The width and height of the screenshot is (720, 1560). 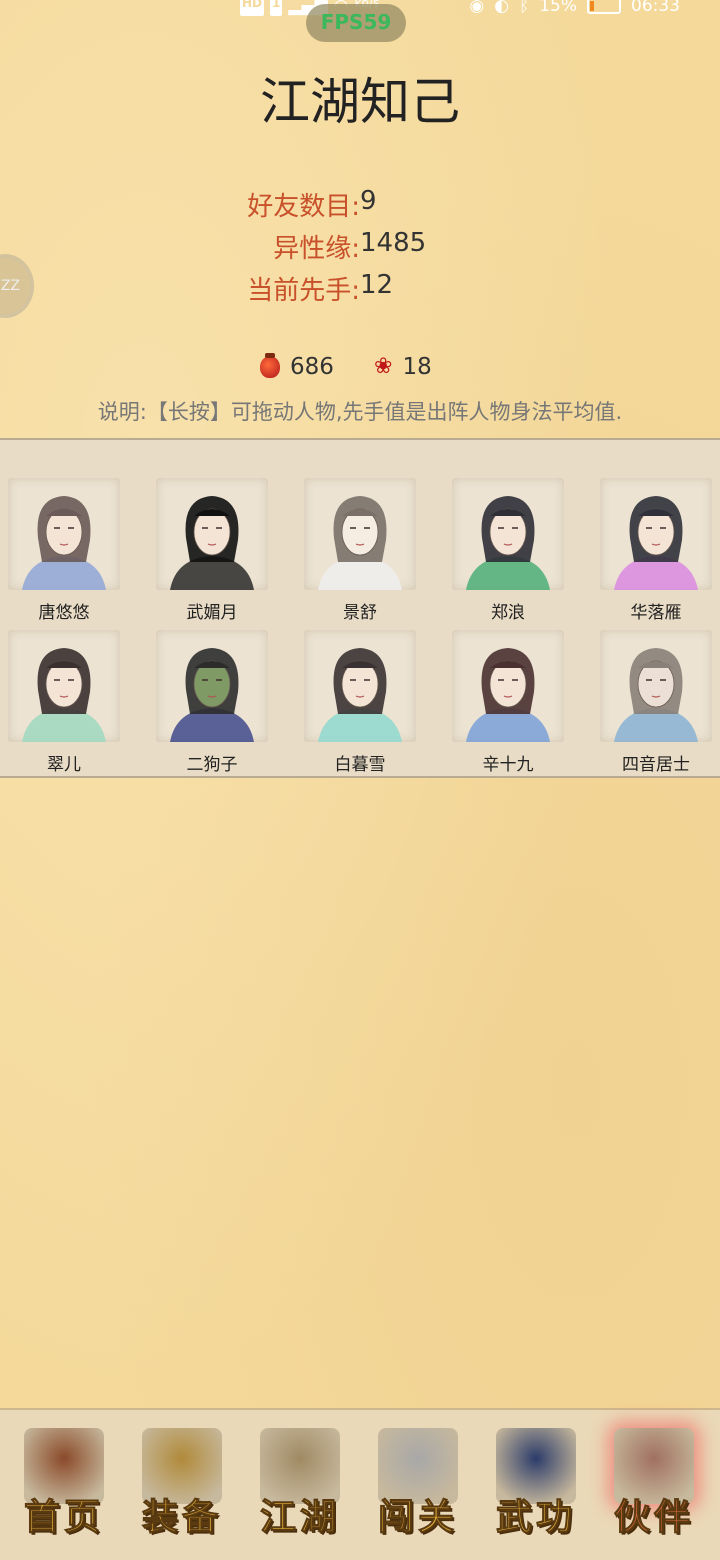 I want to click on stat-label: 当前先手:, so click(x=303, y=291).